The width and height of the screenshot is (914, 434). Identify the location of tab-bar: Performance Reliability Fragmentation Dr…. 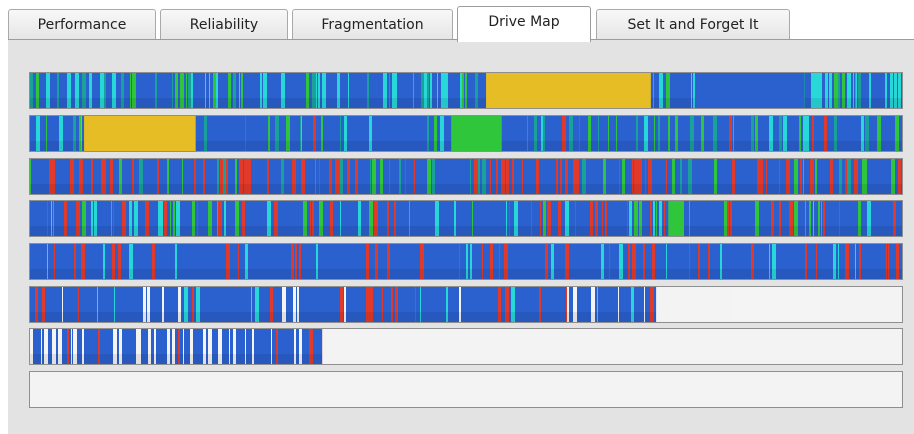
(461, 24).